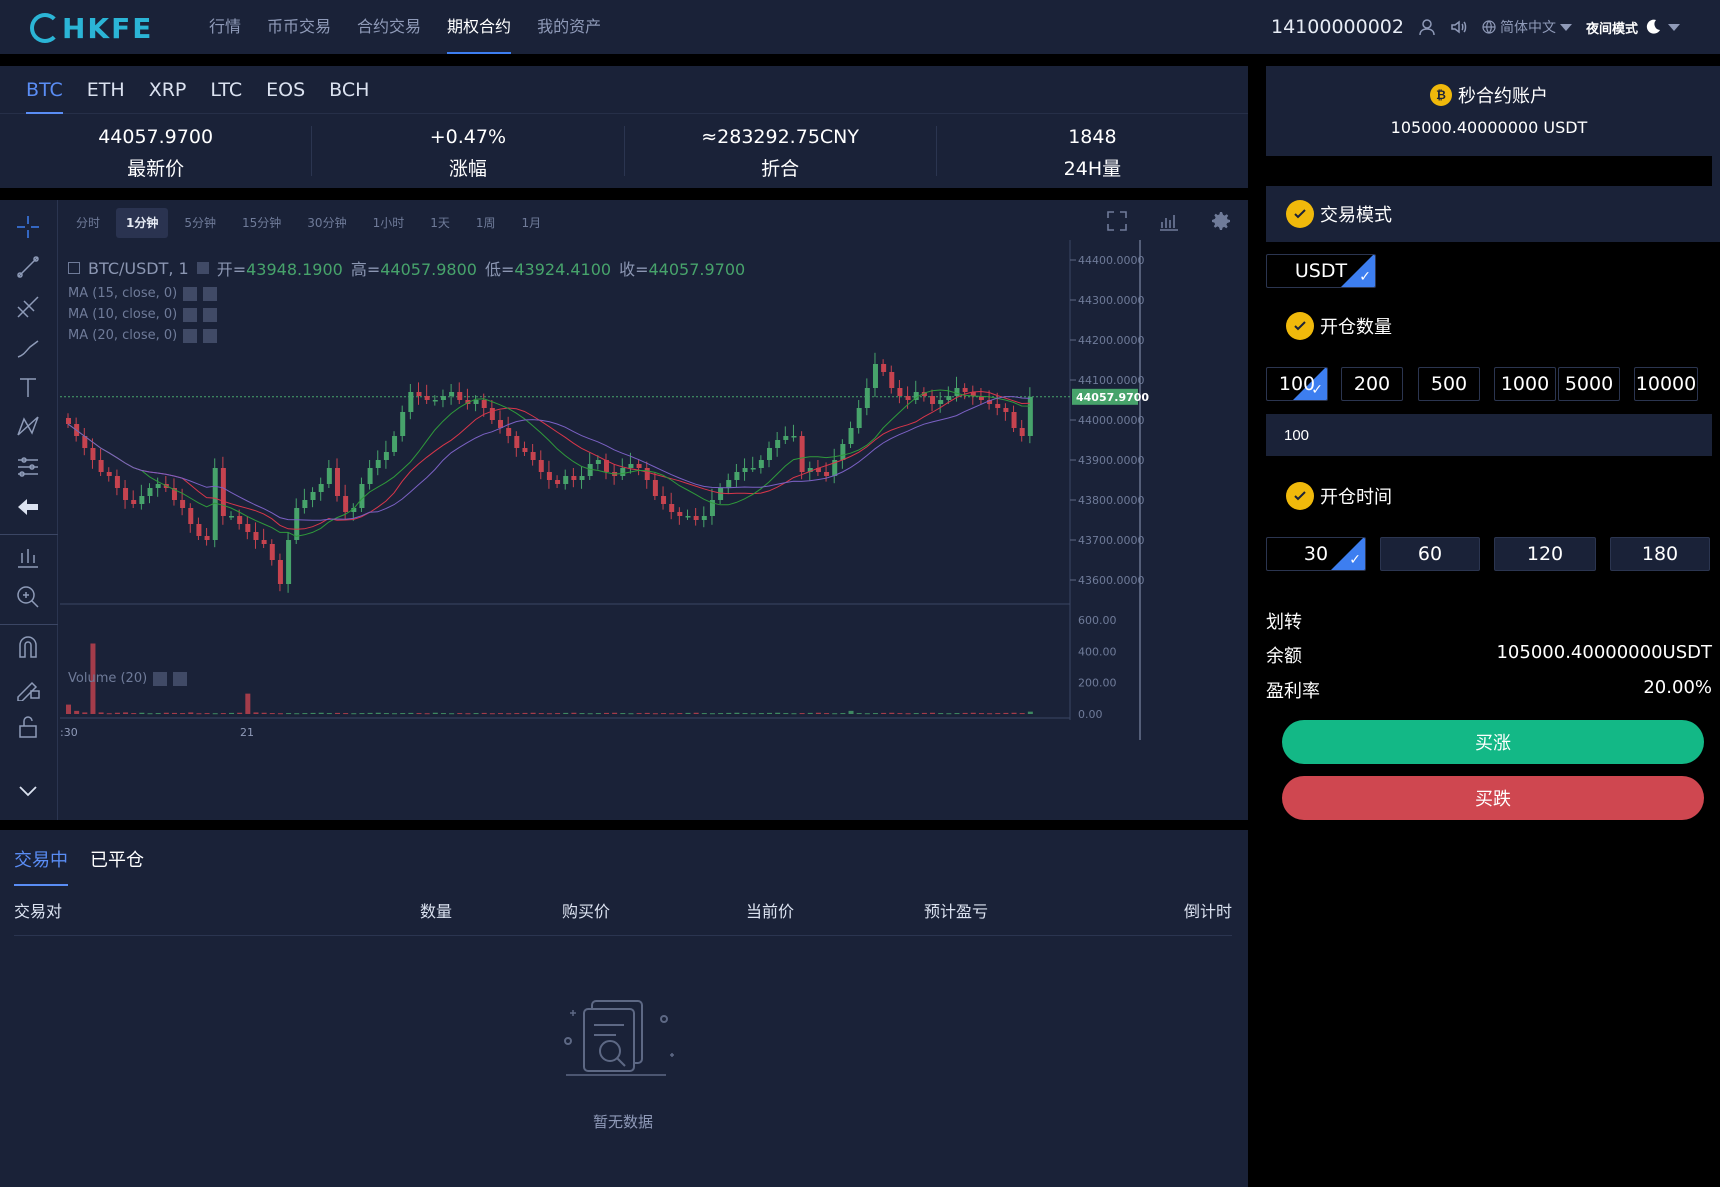 This screenshot has height=1187, width=1720. Describe the element at coordinates (28, 597) in the screenshot. I see `zoom-in-icon` at that location.